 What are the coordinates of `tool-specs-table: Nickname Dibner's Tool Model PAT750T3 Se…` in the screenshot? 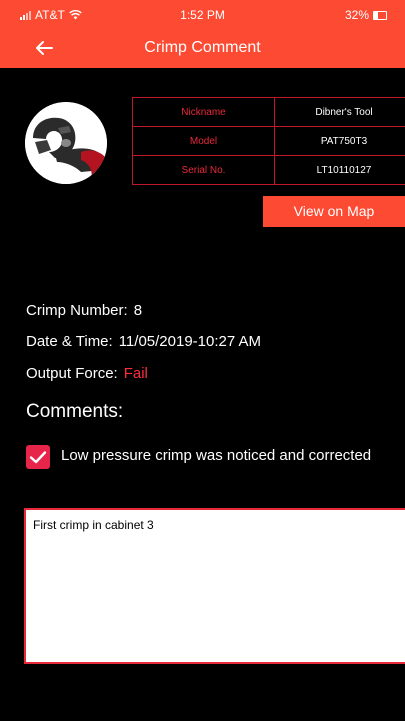 It's located at (268, 141).